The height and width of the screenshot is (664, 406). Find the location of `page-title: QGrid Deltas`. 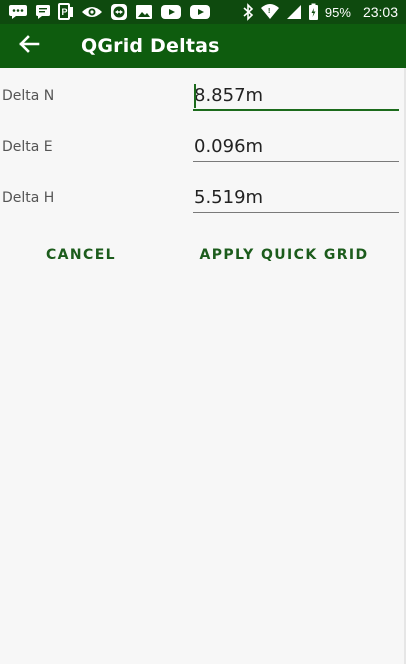

page-title: QGrid Deltas is located at coordinates (150, 46).